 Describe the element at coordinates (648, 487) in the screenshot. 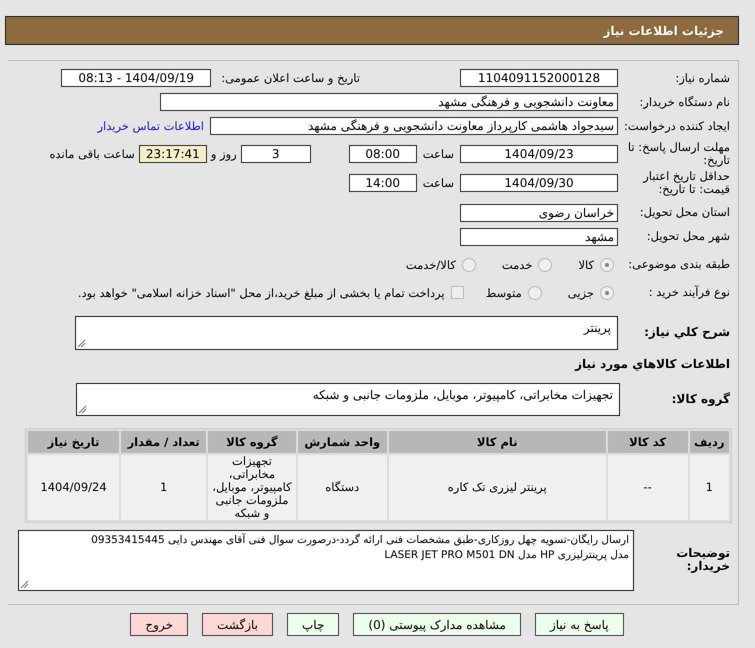

I see `table-cell: --` at that location.